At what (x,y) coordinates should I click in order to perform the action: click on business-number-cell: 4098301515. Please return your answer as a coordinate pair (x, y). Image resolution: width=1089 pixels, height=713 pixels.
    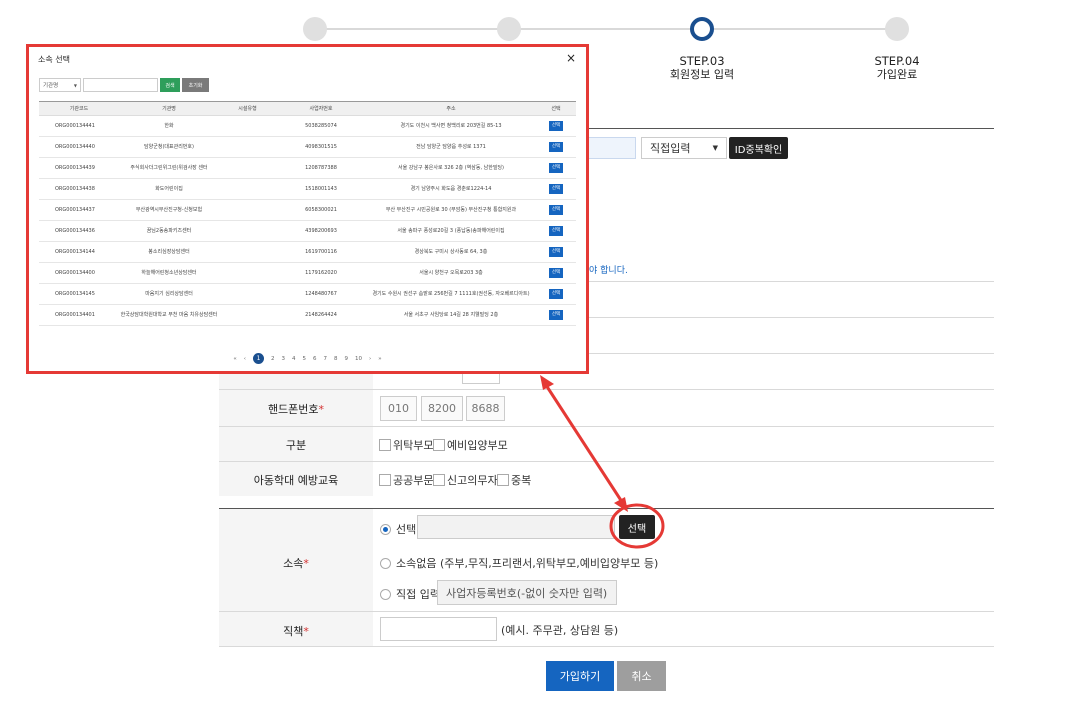
    Looking at the image, I should click on (321, 147).